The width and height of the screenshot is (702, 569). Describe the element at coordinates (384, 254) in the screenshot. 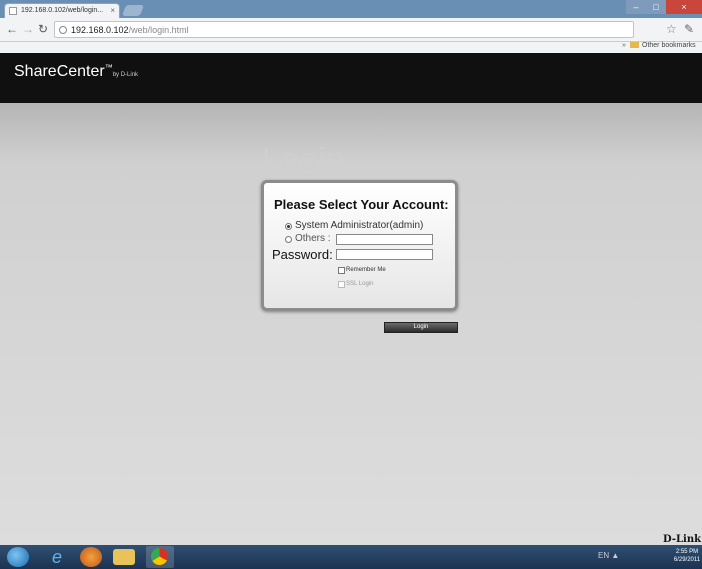

I see `password-input` at that location.